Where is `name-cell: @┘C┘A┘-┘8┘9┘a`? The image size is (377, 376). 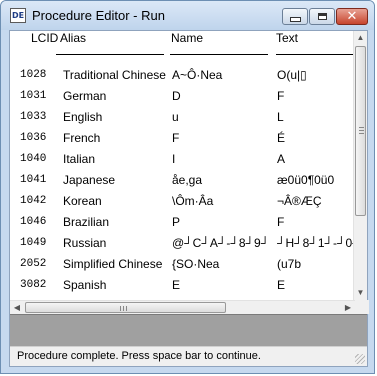
name-cell: @┘C┘A┘-┘8┘9┘a is located at coordinates (220, 243).